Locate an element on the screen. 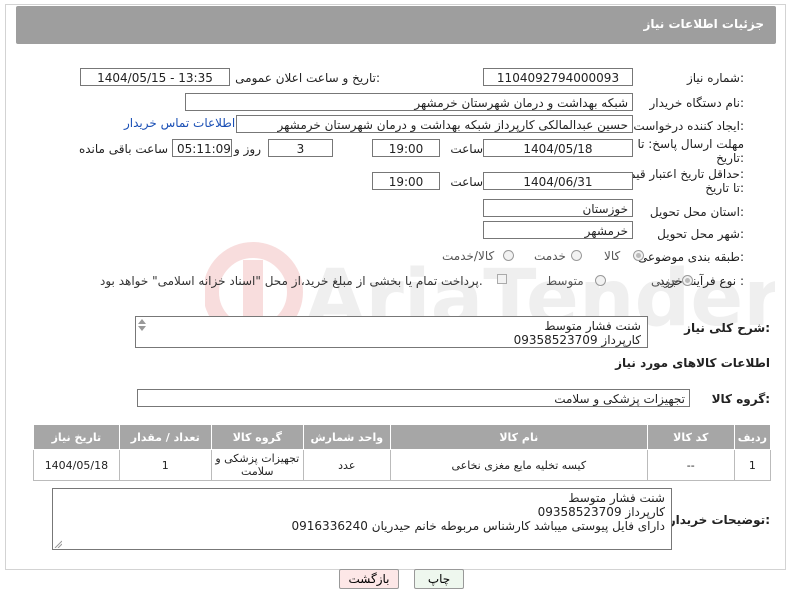 The image size is (788, 606). cell-unit: عدد is located at coordinates (346, 465).